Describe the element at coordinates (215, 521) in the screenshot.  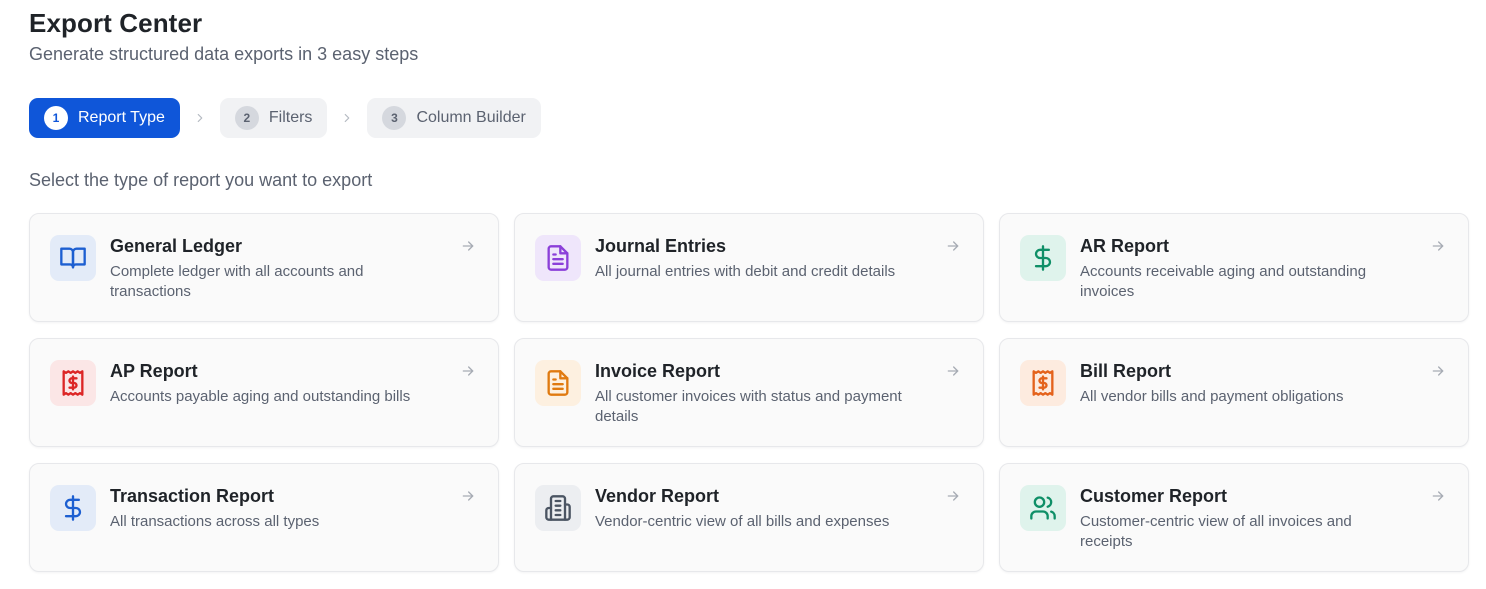
I see `report-card-description: All transactions across all types` at that location.